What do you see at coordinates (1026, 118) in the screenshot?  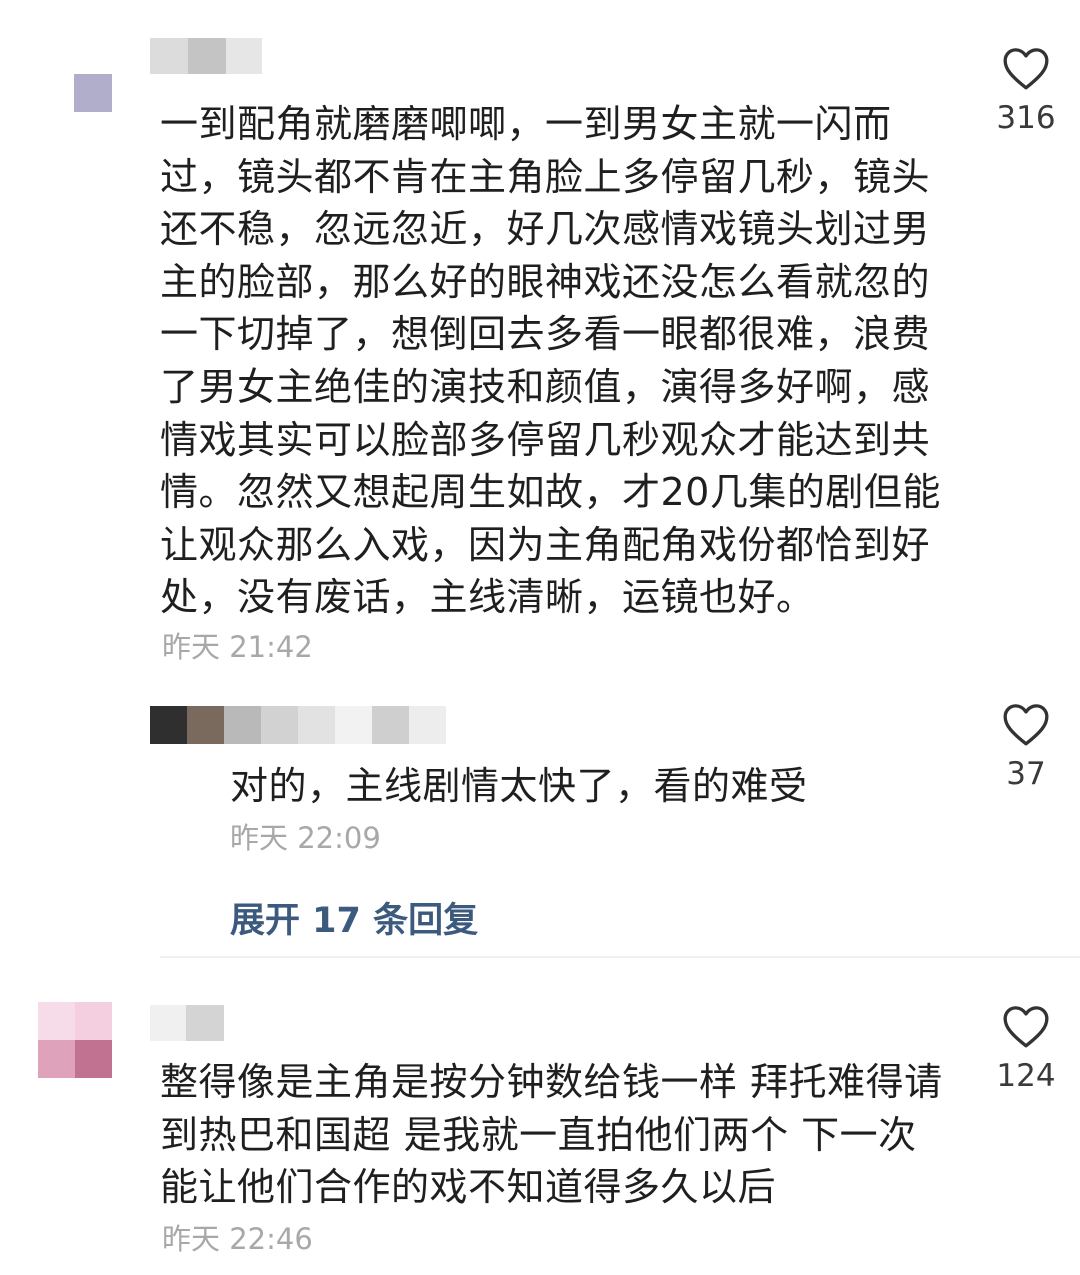 I see `like-count: 316` at bounding box center [1026, 118].